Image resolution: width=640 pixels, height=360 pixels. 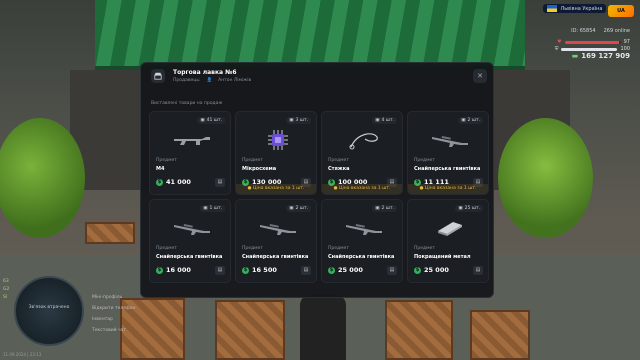 I want to click on item-name: Покращений метал, so click(x=442, y=257).